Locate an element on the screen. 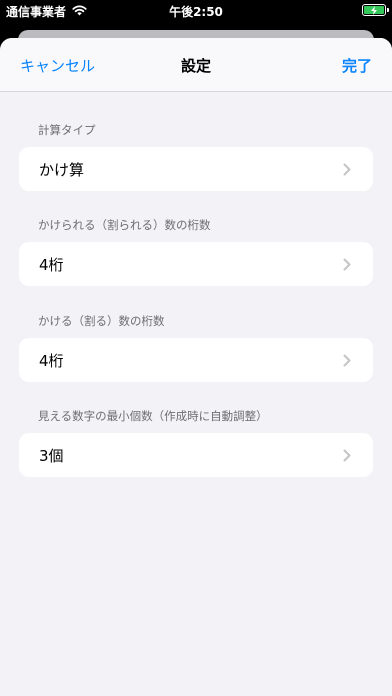 The height and width of the screenshot is (696, 392). section-header: 計算タイプ is located at coordinates (67, 130).